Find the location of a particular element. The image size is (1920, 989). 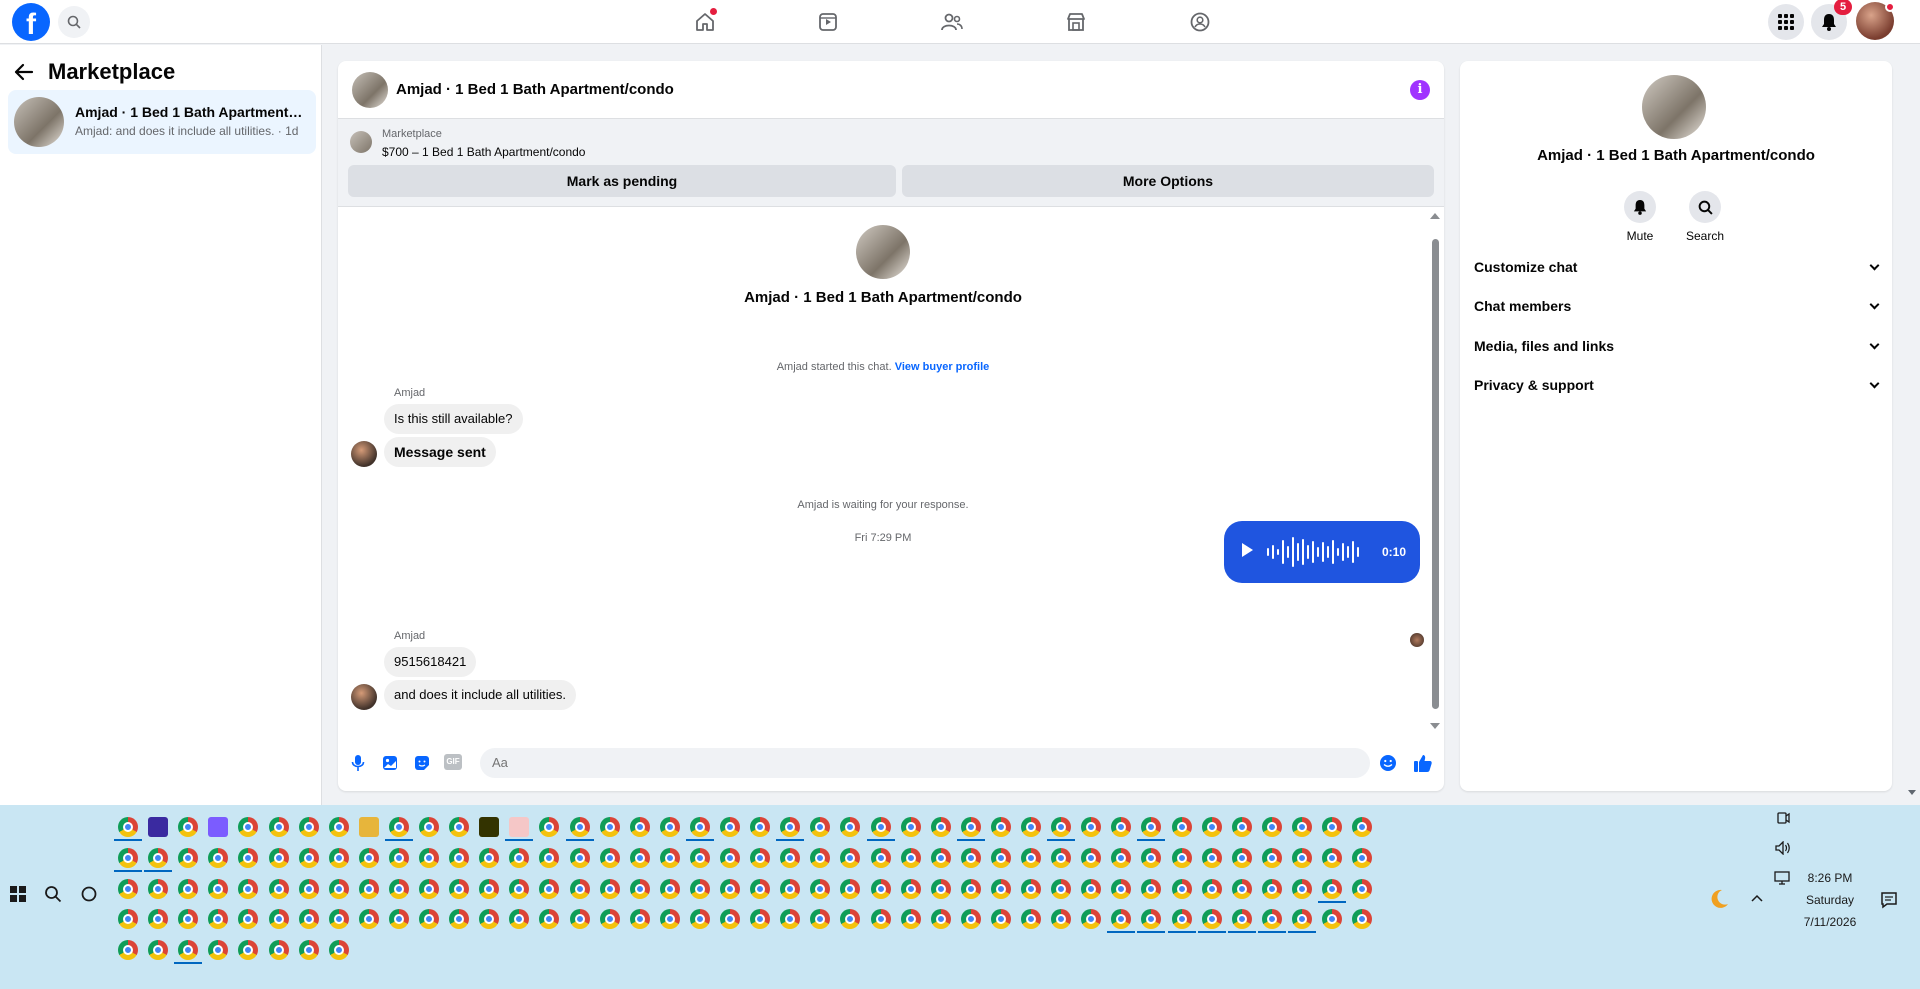

scrollbar-thumb is located at coordinates (1435, 474).